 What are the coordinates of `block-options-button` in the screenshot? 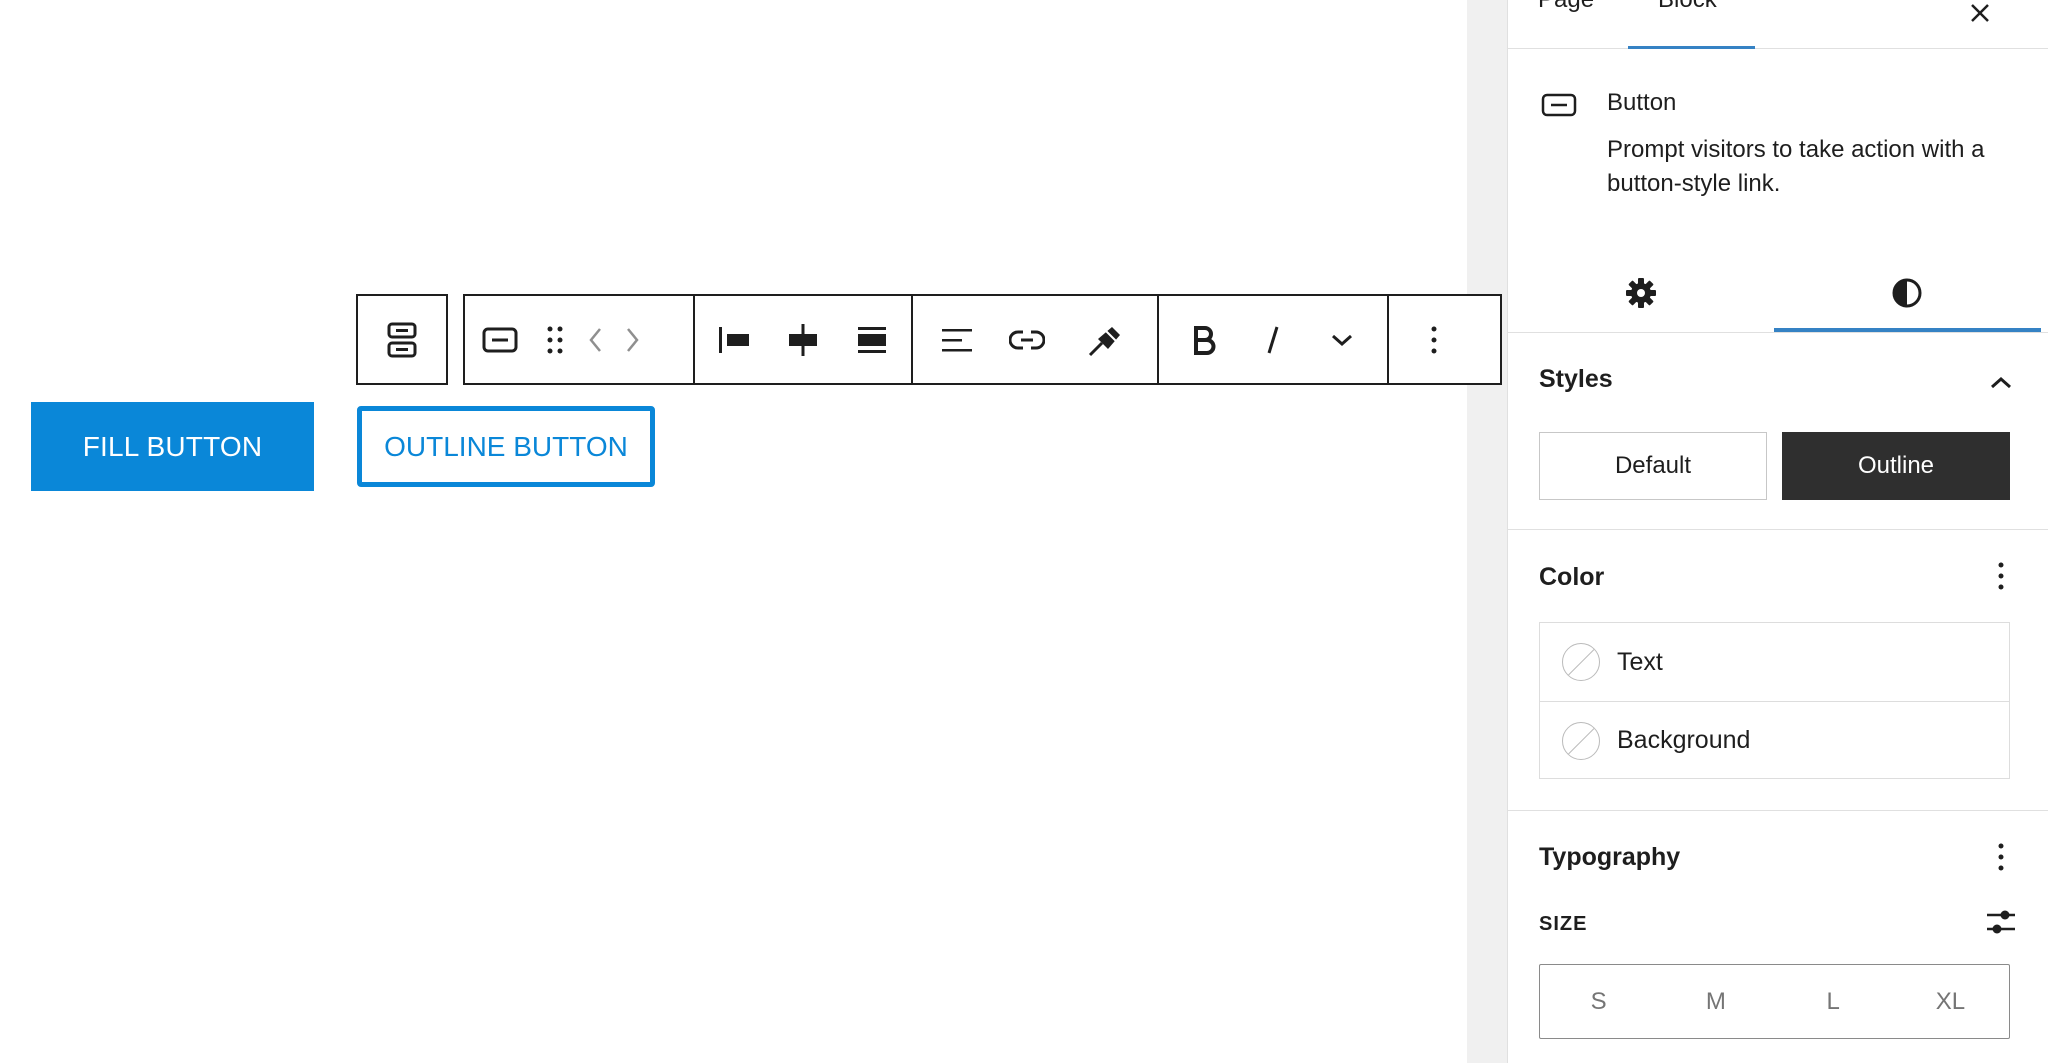 It's located at (1434, 339).